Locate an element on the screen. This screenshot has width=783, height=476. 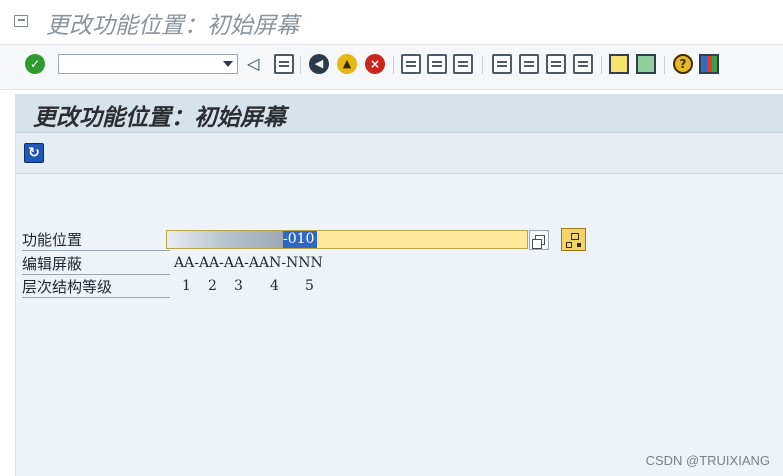
window-menu-icon is located at coordinates (21, 21).